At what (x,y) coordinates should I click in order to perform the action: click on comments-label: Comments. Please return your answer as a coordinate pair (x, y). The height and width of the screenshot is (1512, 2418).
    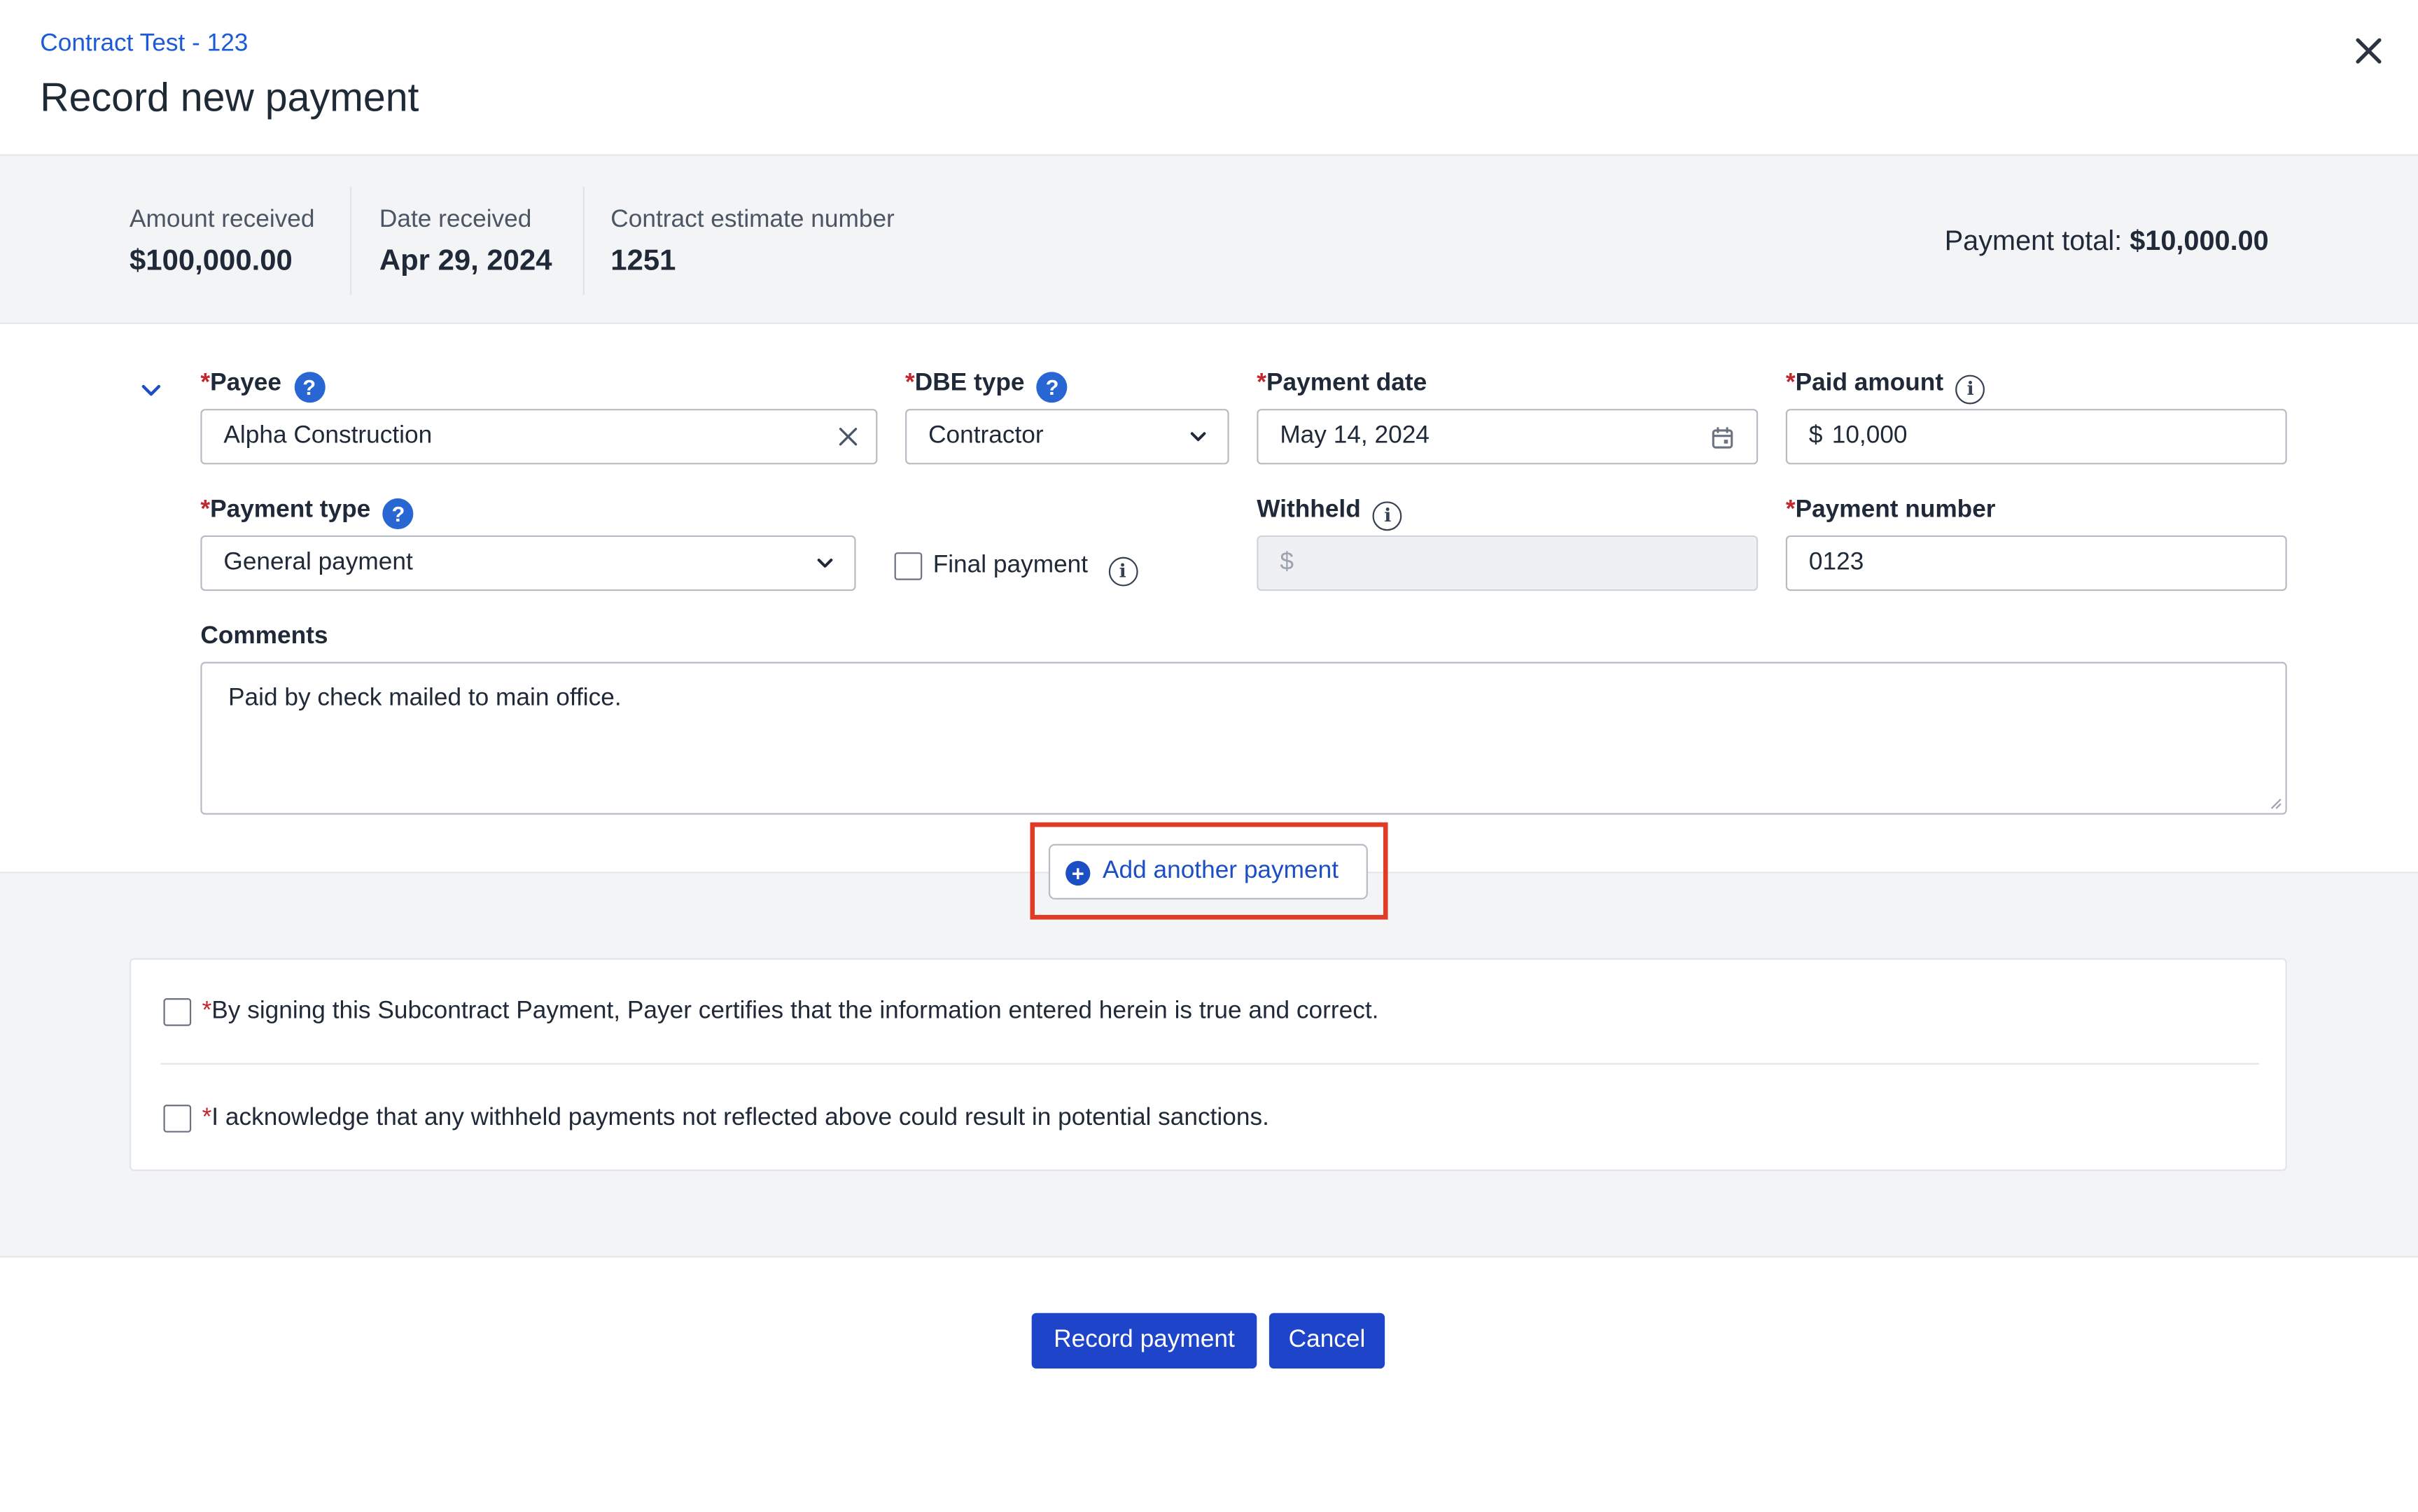
    Looking at the image, I should click on (264, 636).